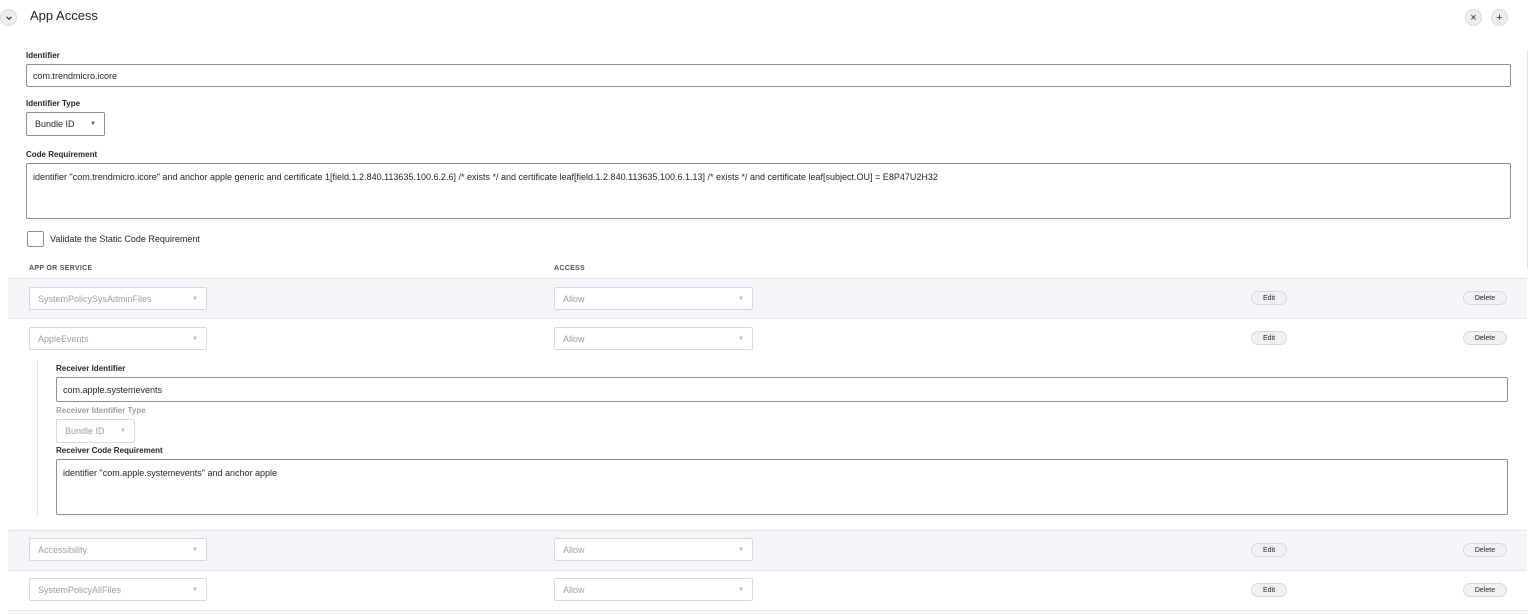 The width and height of the screenshot is (1530, 615). I want to click on receiver-identifier-label: Receiver Identifier, so click(91, 368).